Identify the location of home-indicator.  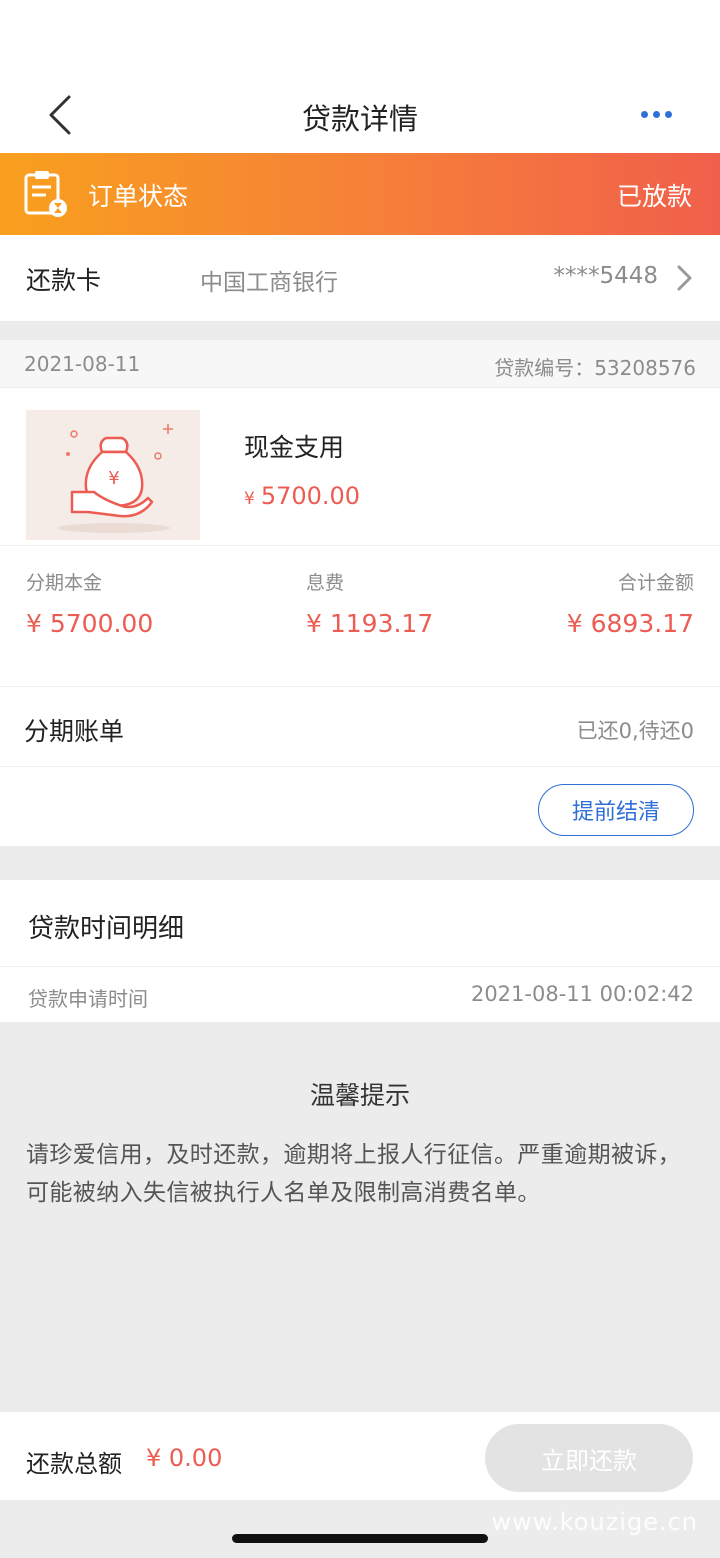
(360, 1538).